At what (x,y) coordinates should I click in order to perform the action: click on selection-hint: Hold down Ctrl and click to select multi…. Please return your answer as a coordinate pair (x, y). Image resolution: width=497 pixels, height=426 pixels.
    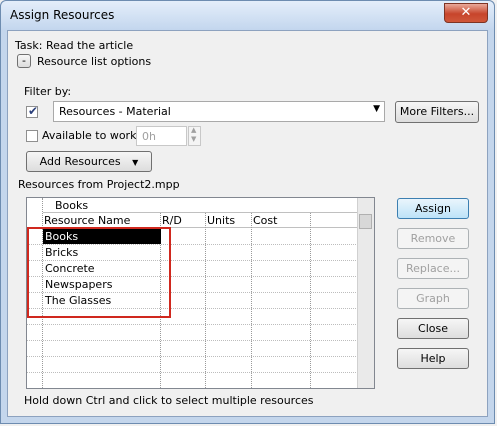
    Looking at the image, I should click on (169, 400).